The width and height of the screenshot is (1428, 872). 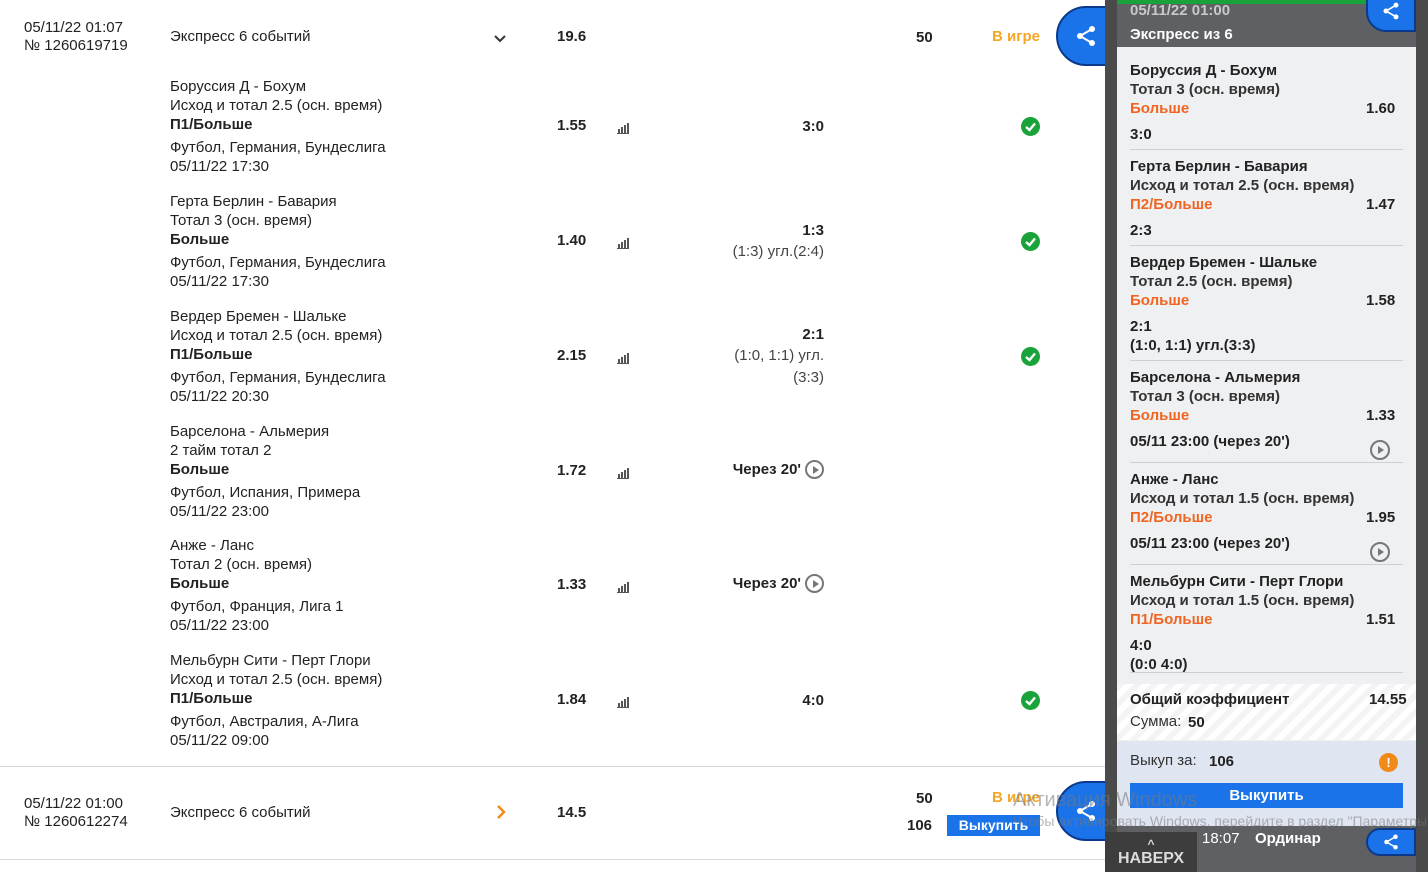 I want to click on share-icon, so click(x=1391, y=11).